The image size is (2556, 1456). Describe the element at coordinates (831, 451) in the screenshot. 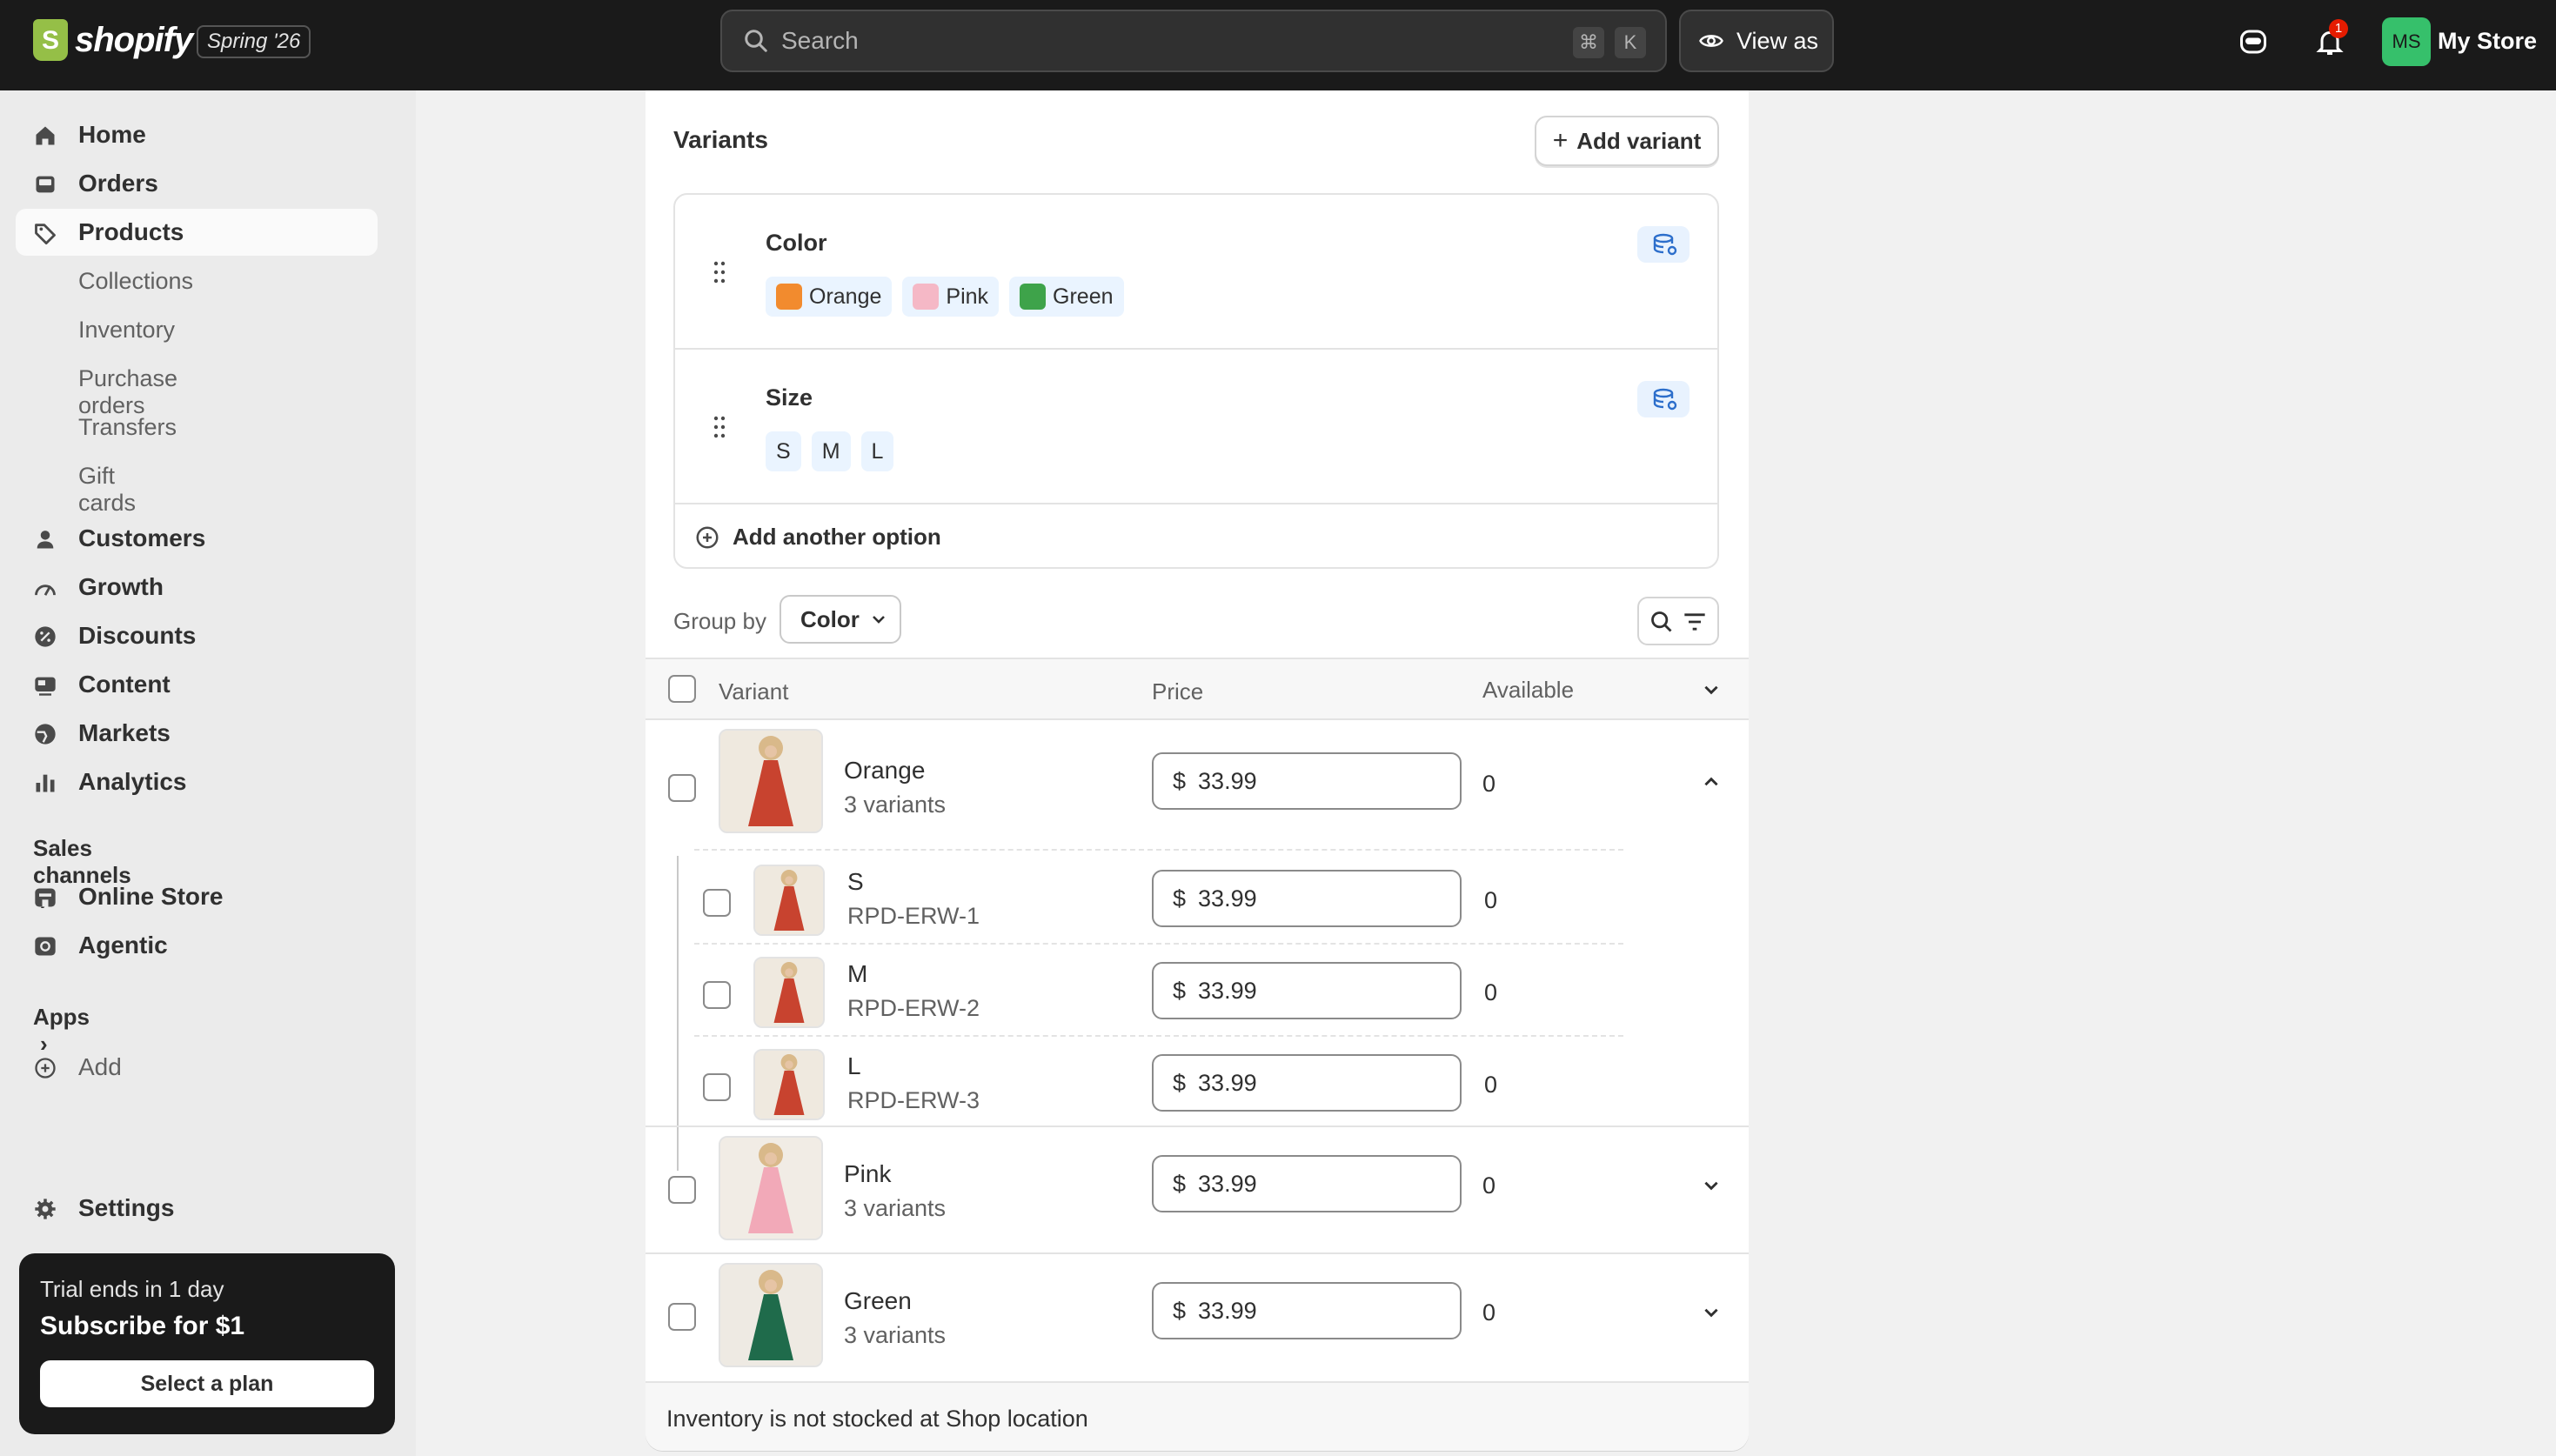

I see `value-chip-m: M` at that location.